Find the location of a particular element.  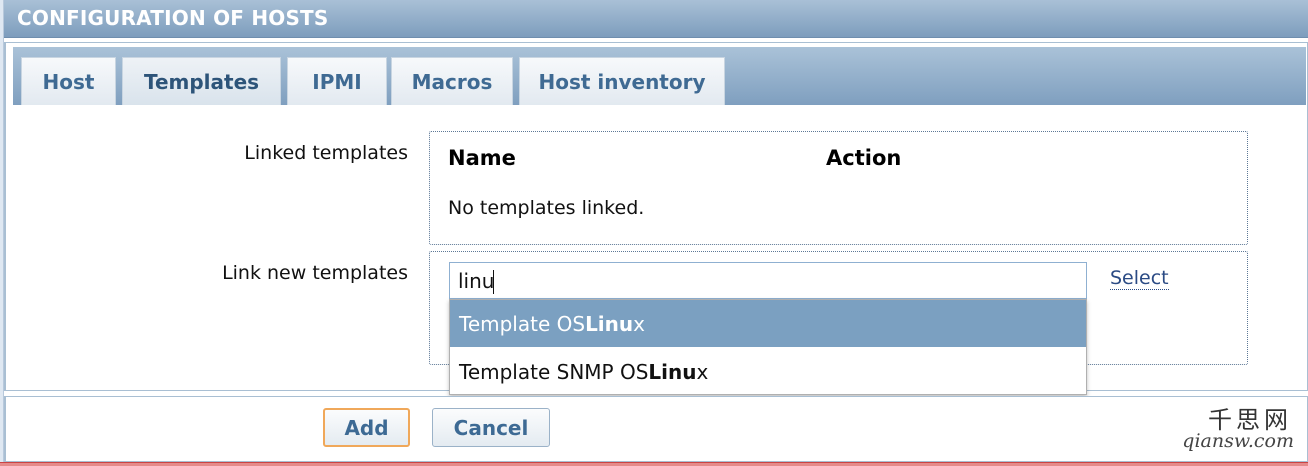

suggestion-template-snmp-os-linux: Template SNMP OS Linu x is located at coordinates (768, 371).